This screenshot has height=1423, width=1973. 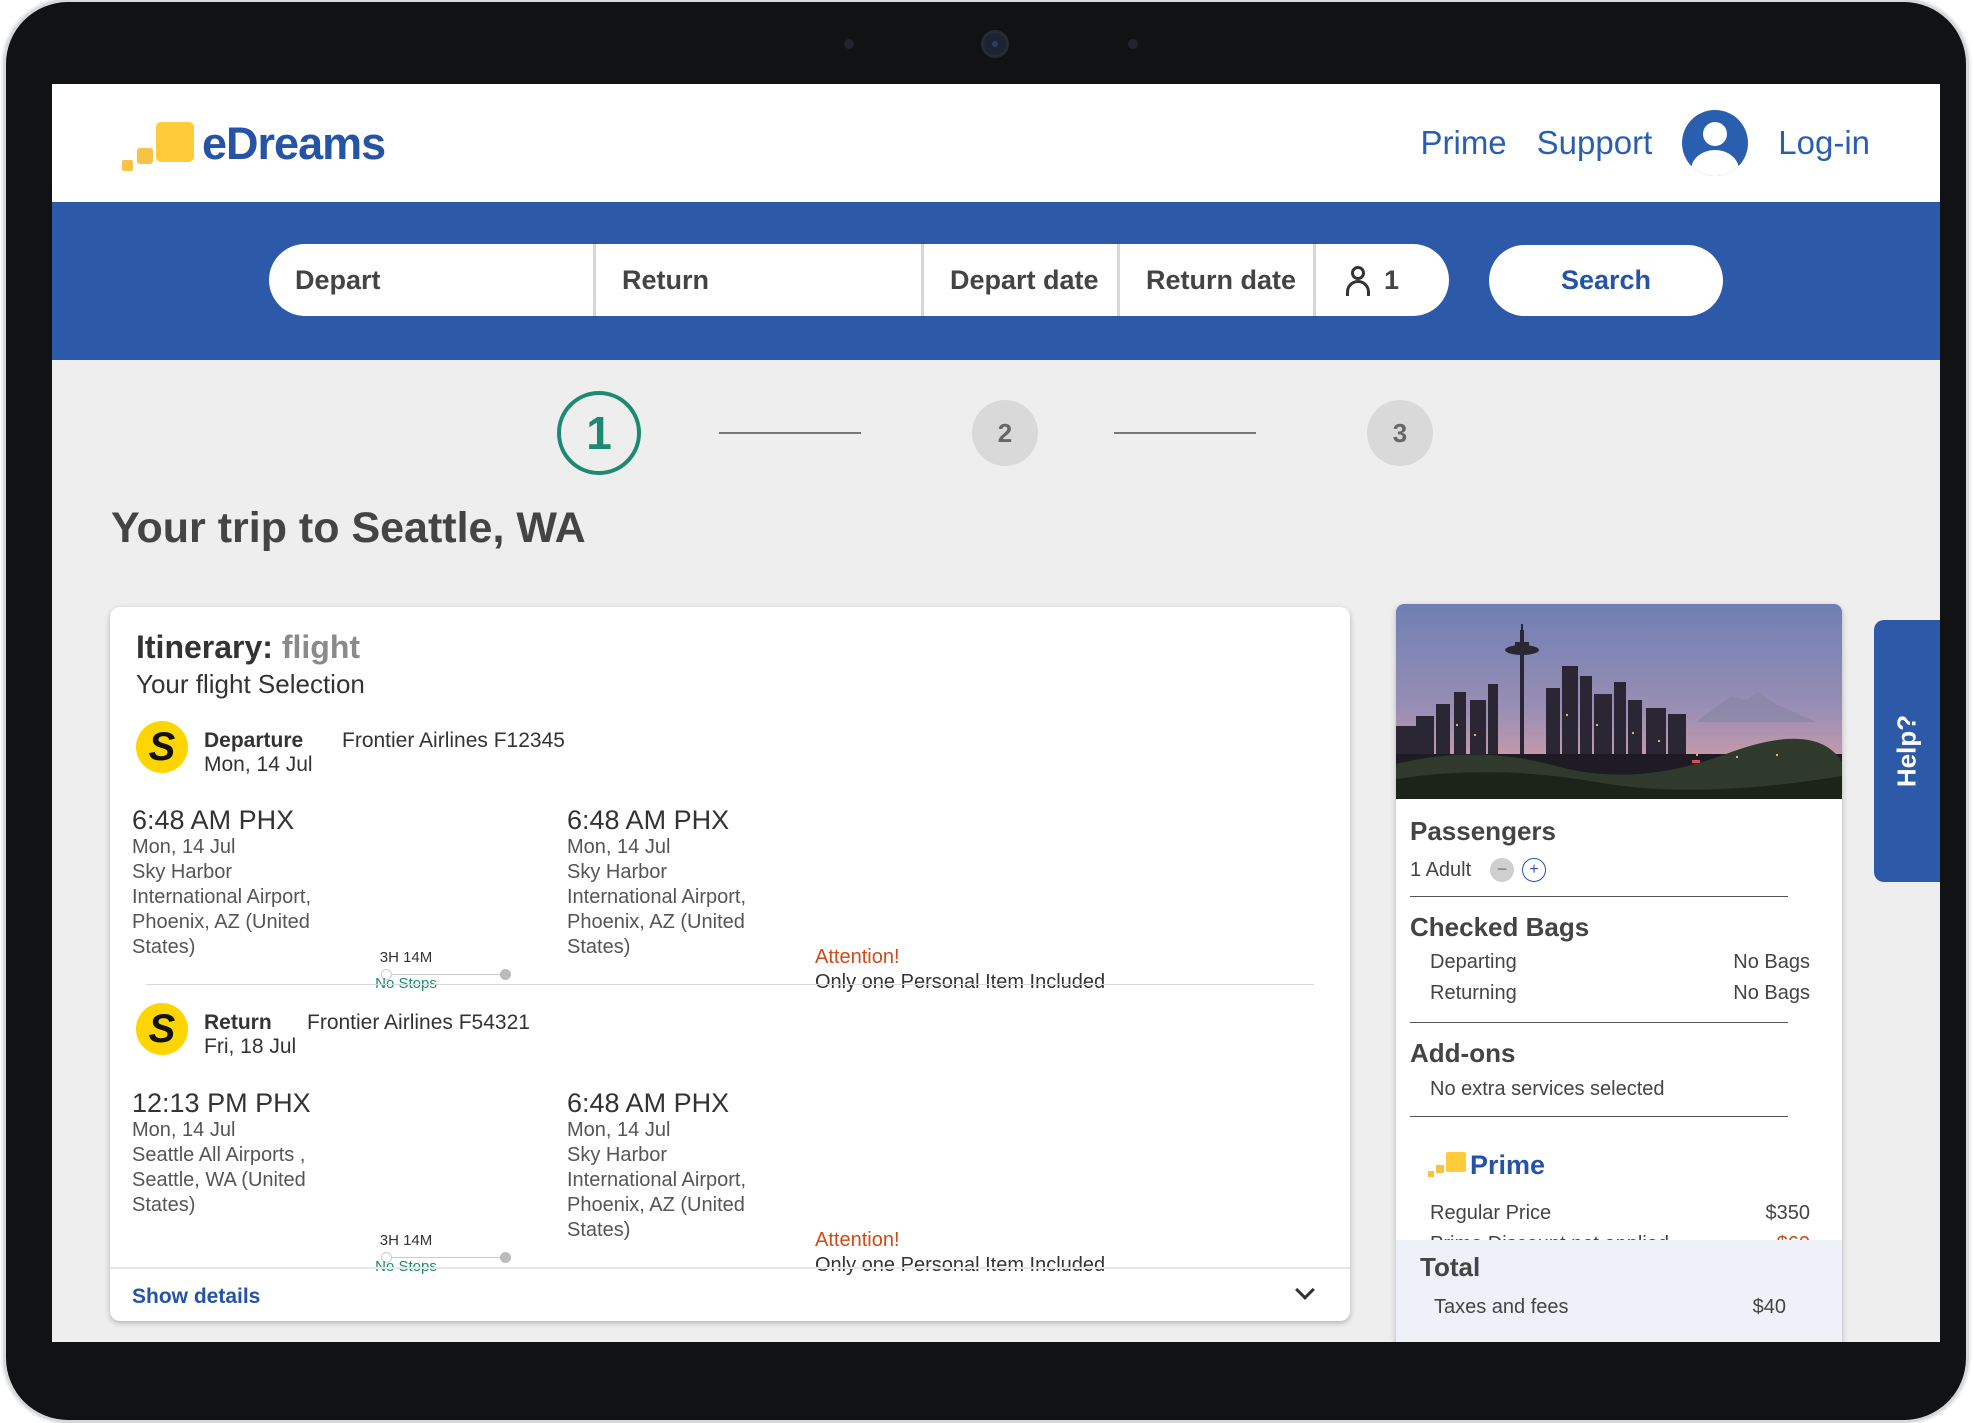 What do you see at coordinates (996, 143) in the screenshot?
I see `top-header: eDreams Prime Support Log-in` at bounding box center [996, 143].